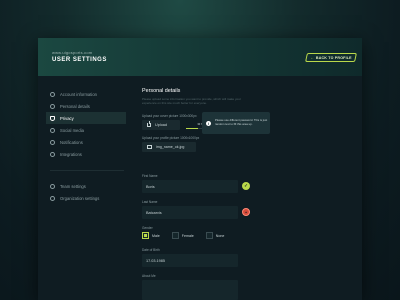 The width and height of the screenshot is (400, 300). What do you see at coordinates (52, 118) in the screenshot?
I see `shield-icon` at bounding box center [52, 118].